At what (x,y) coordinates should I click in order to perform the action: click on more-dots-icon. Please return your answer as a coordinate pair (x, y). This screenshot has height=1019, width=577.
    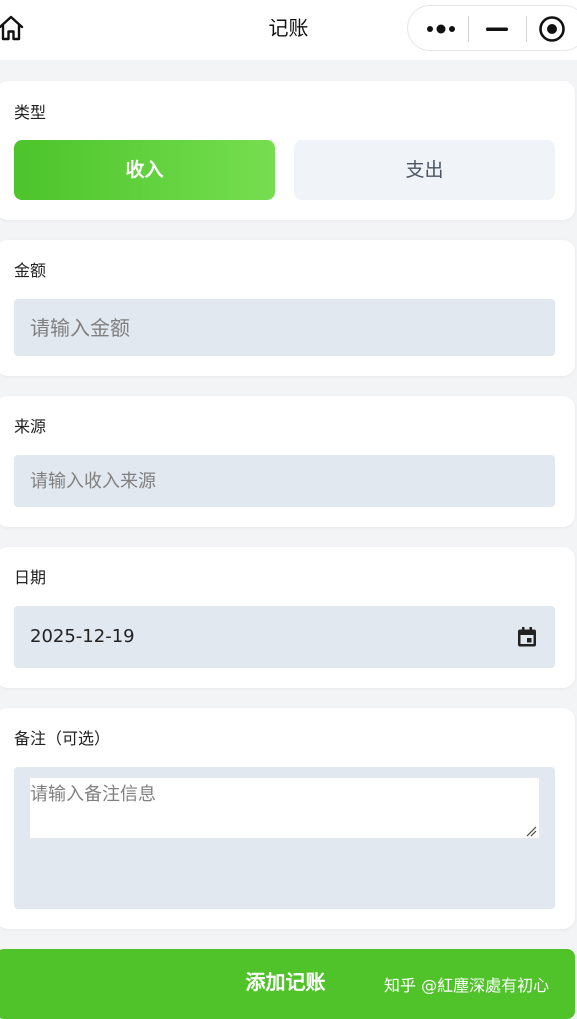
    Looking at the image, I should click on (441, 29).